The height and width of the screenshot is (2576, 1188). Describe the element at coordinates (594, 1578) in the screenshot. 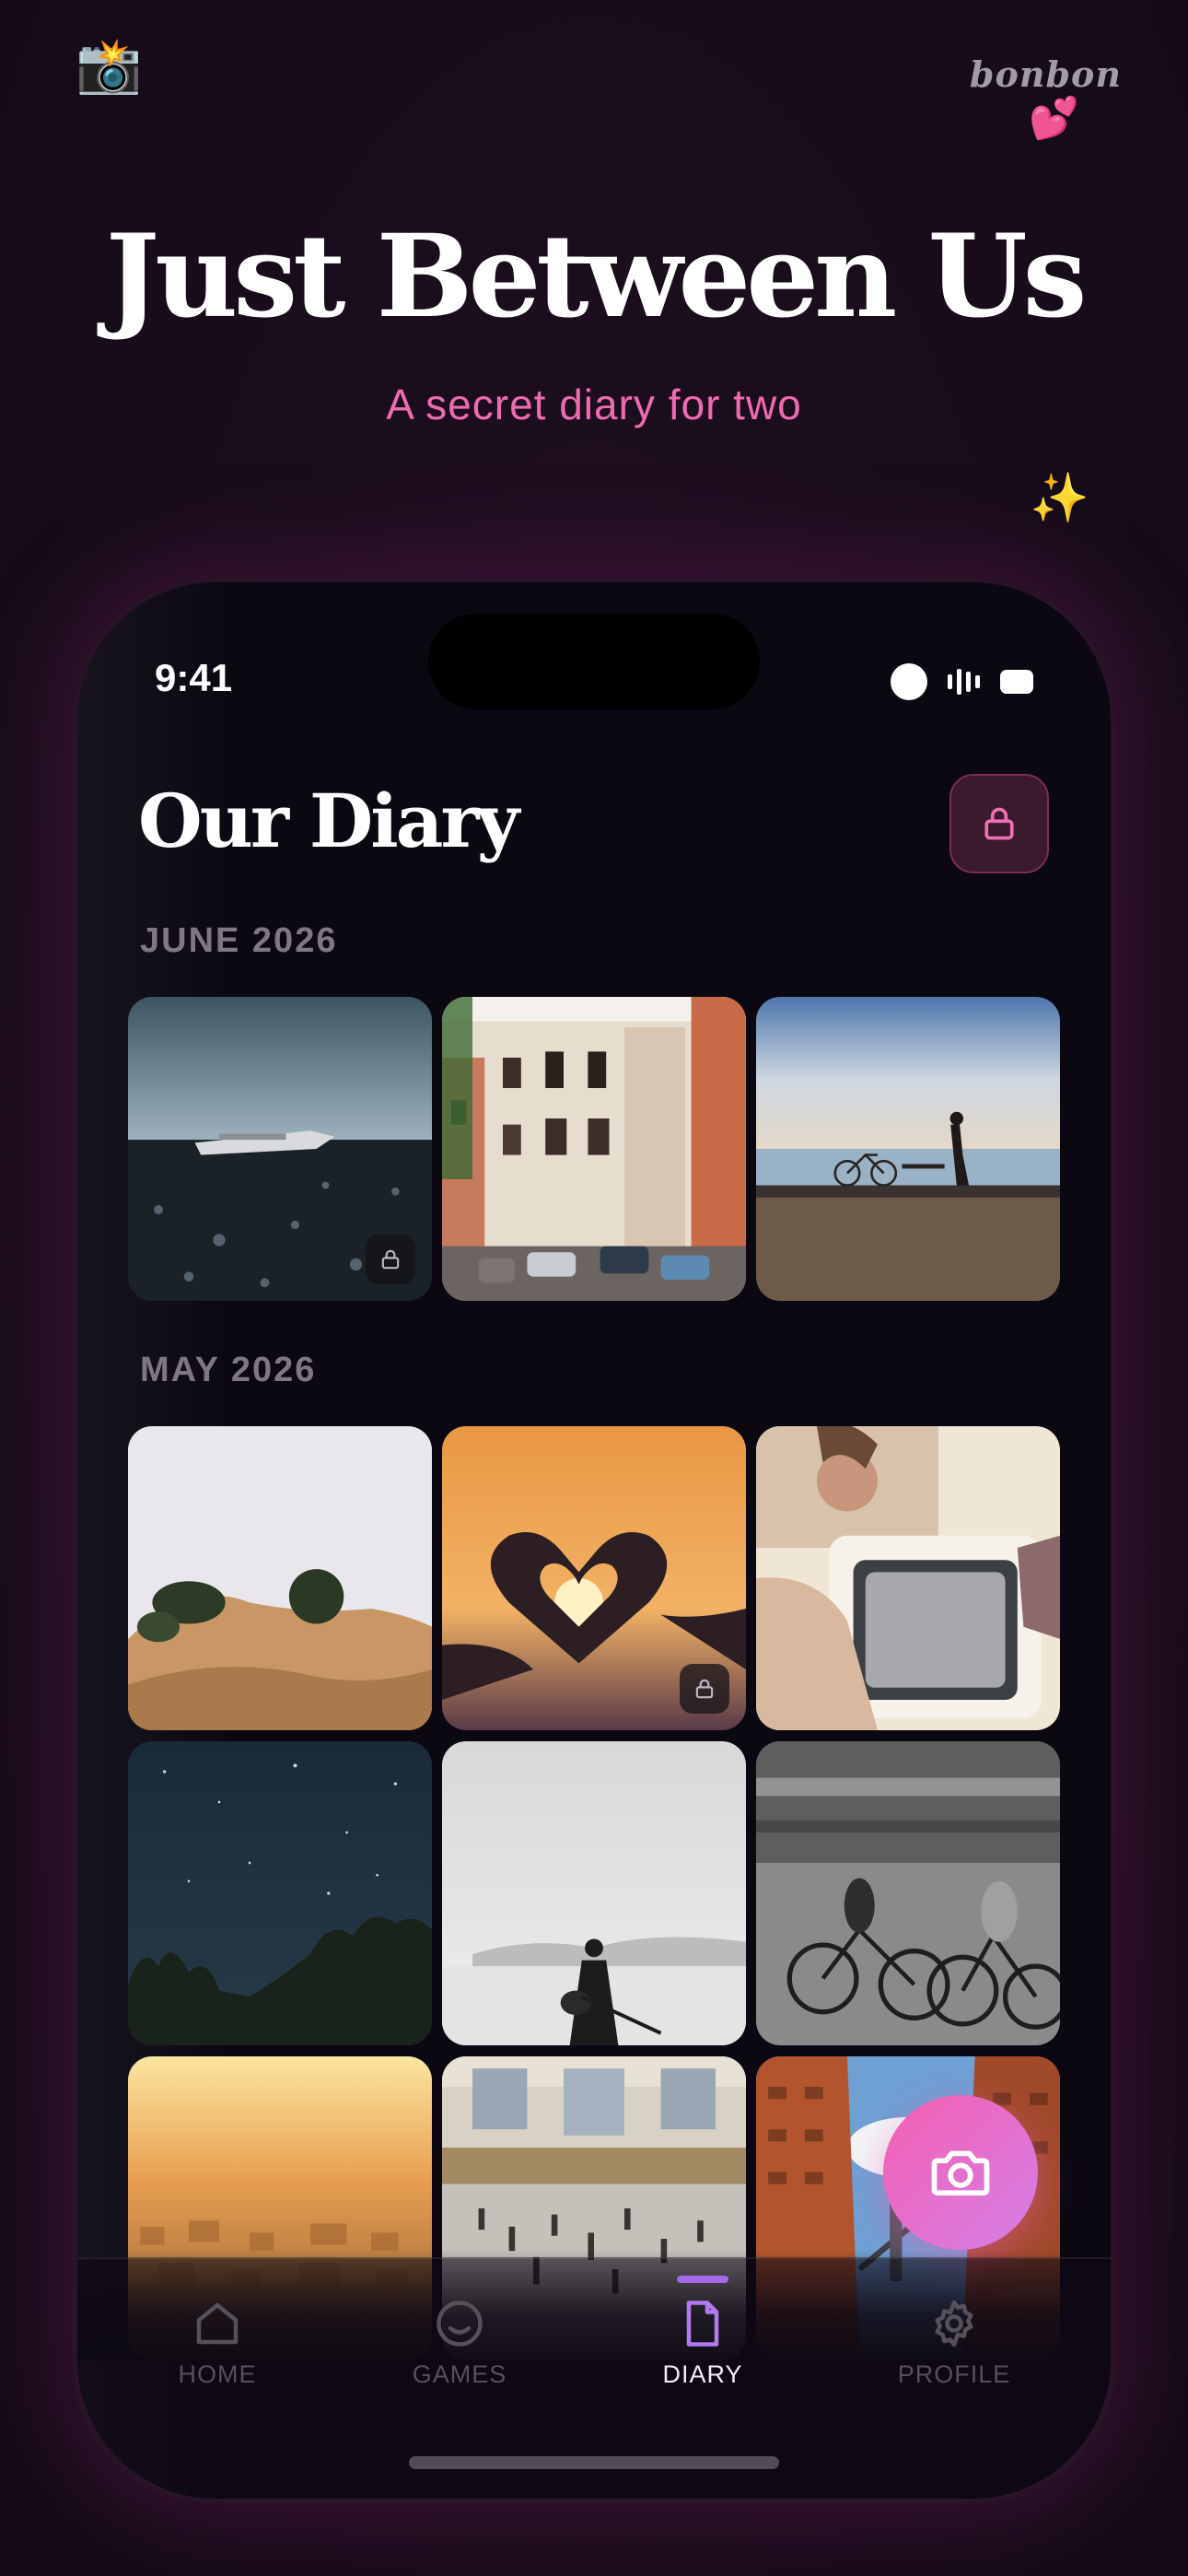

I see `photo-tile-heart-hands` at that location.